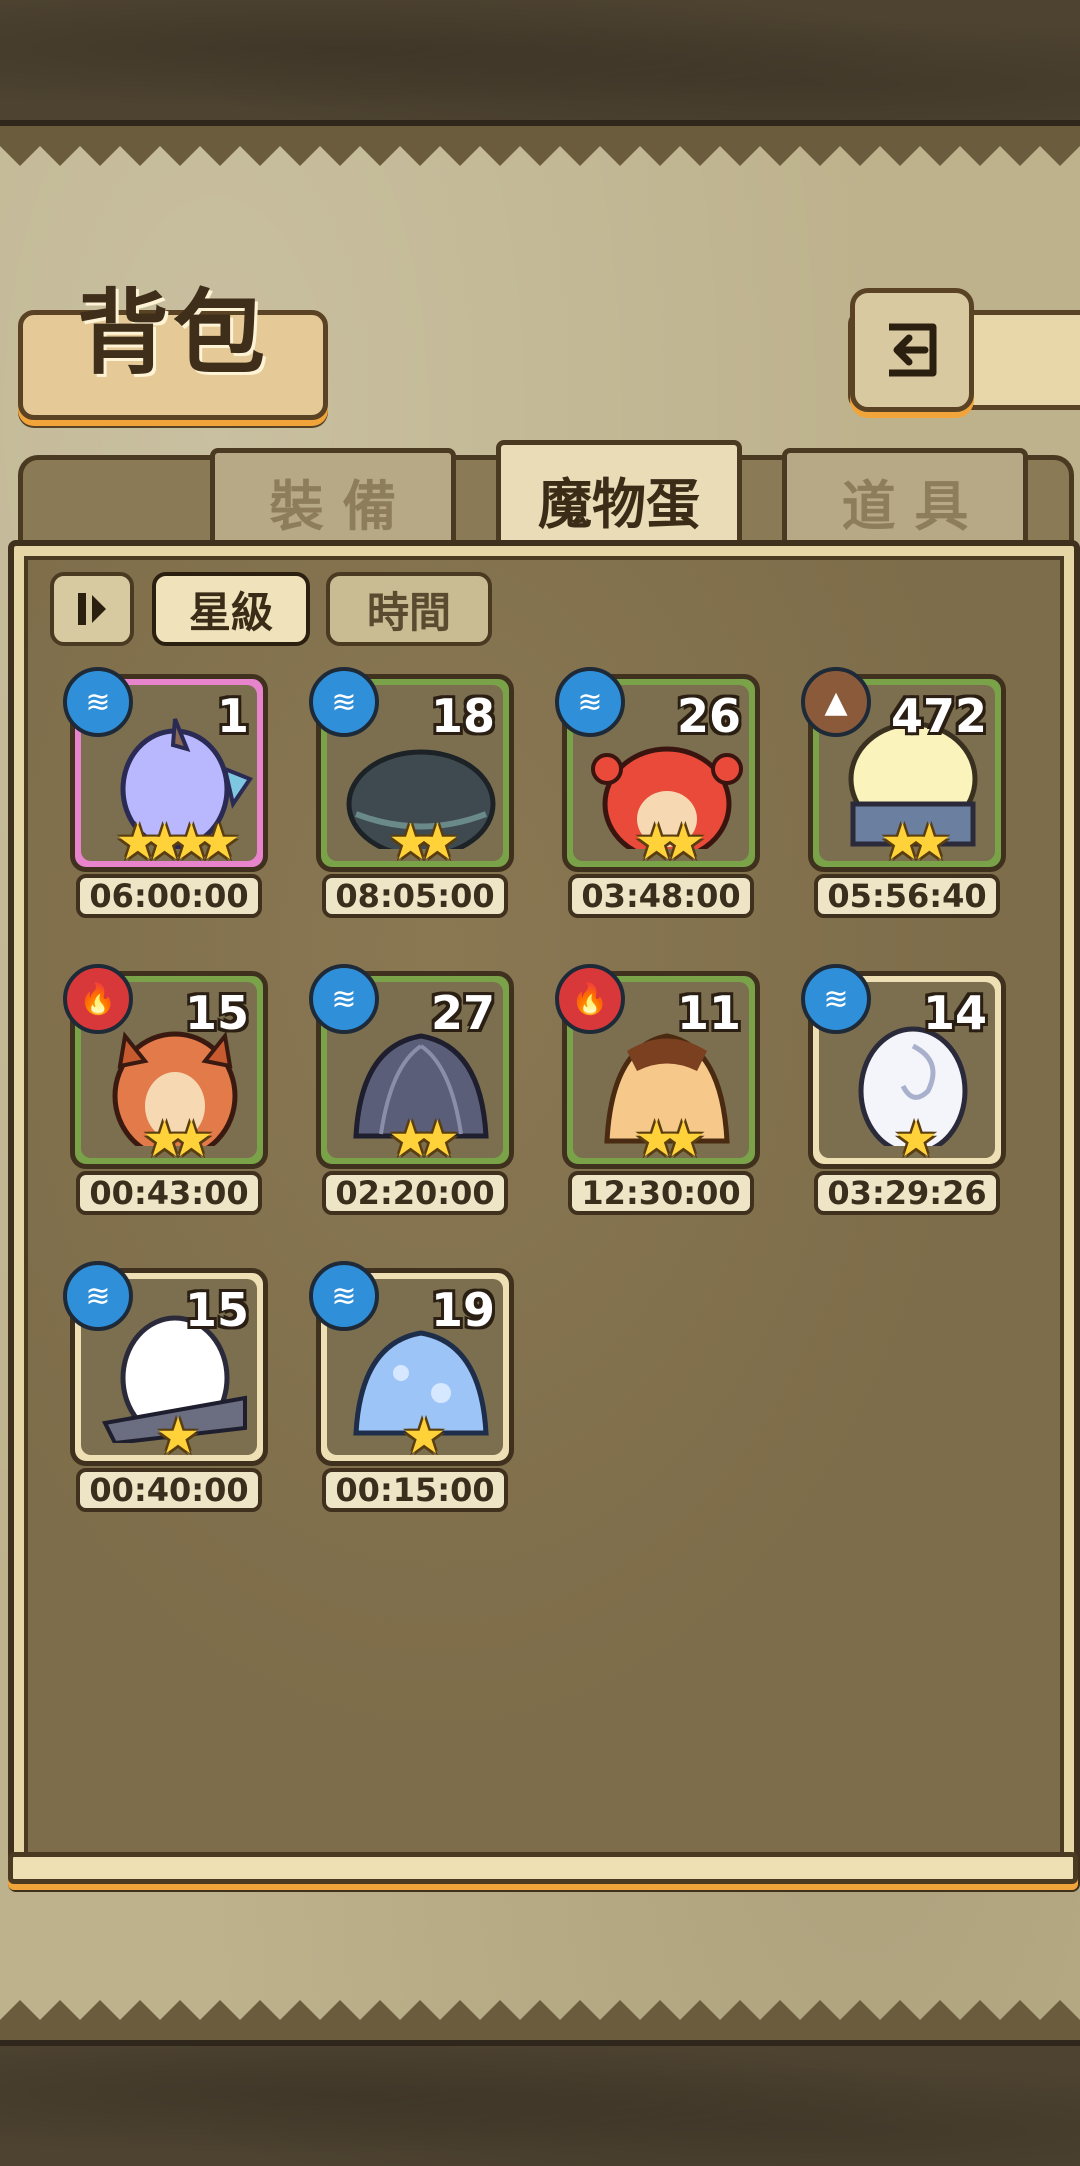 Image resolution: width=1080 pixels, height=2166 pixels. What do you see at coordinates (540, 2103) in the screenshot?
I see `bottom-map-band` at bounding box center [540, 2103].